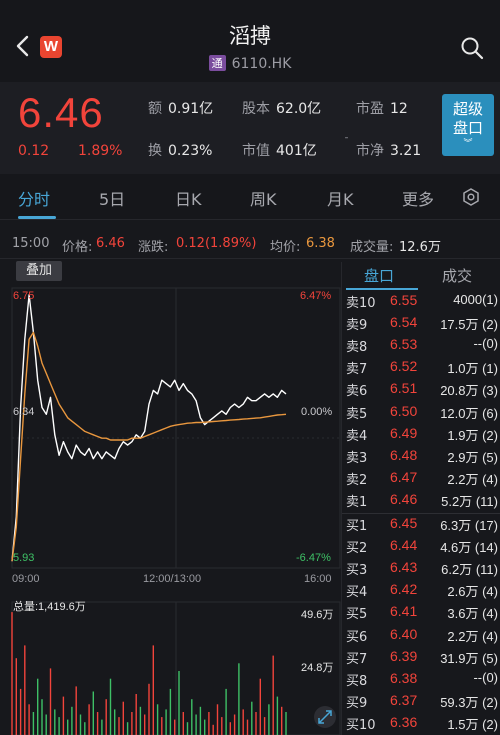  I want to click on ask-row: 卖9 6.54 17.5万 (2), so click(423, 323).